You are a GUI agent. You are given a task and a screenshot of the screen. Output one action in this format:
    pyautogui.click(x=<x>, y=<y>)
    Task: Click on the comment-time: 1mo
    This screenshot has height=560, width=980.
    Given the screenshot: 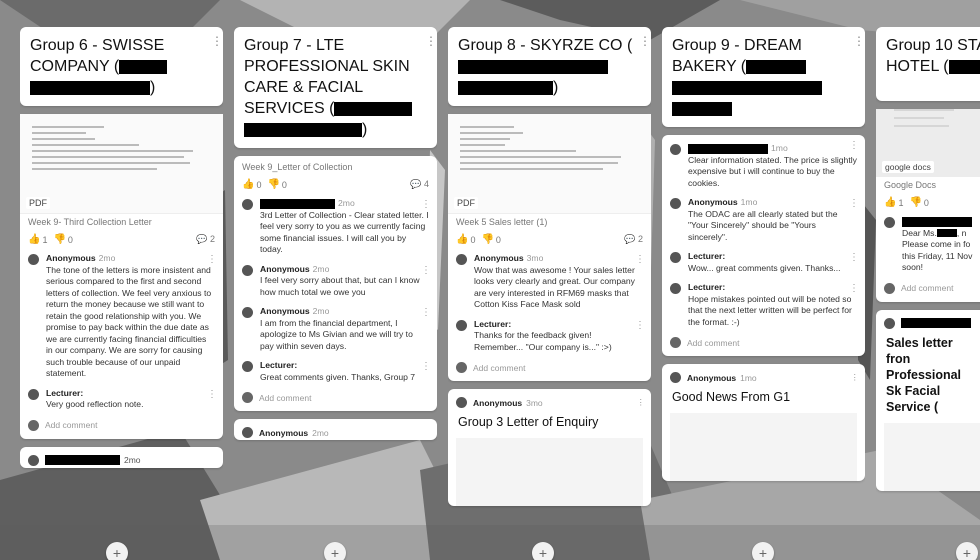 What is the action you would take?
    pyautogui.click(x=749, y=202)
    